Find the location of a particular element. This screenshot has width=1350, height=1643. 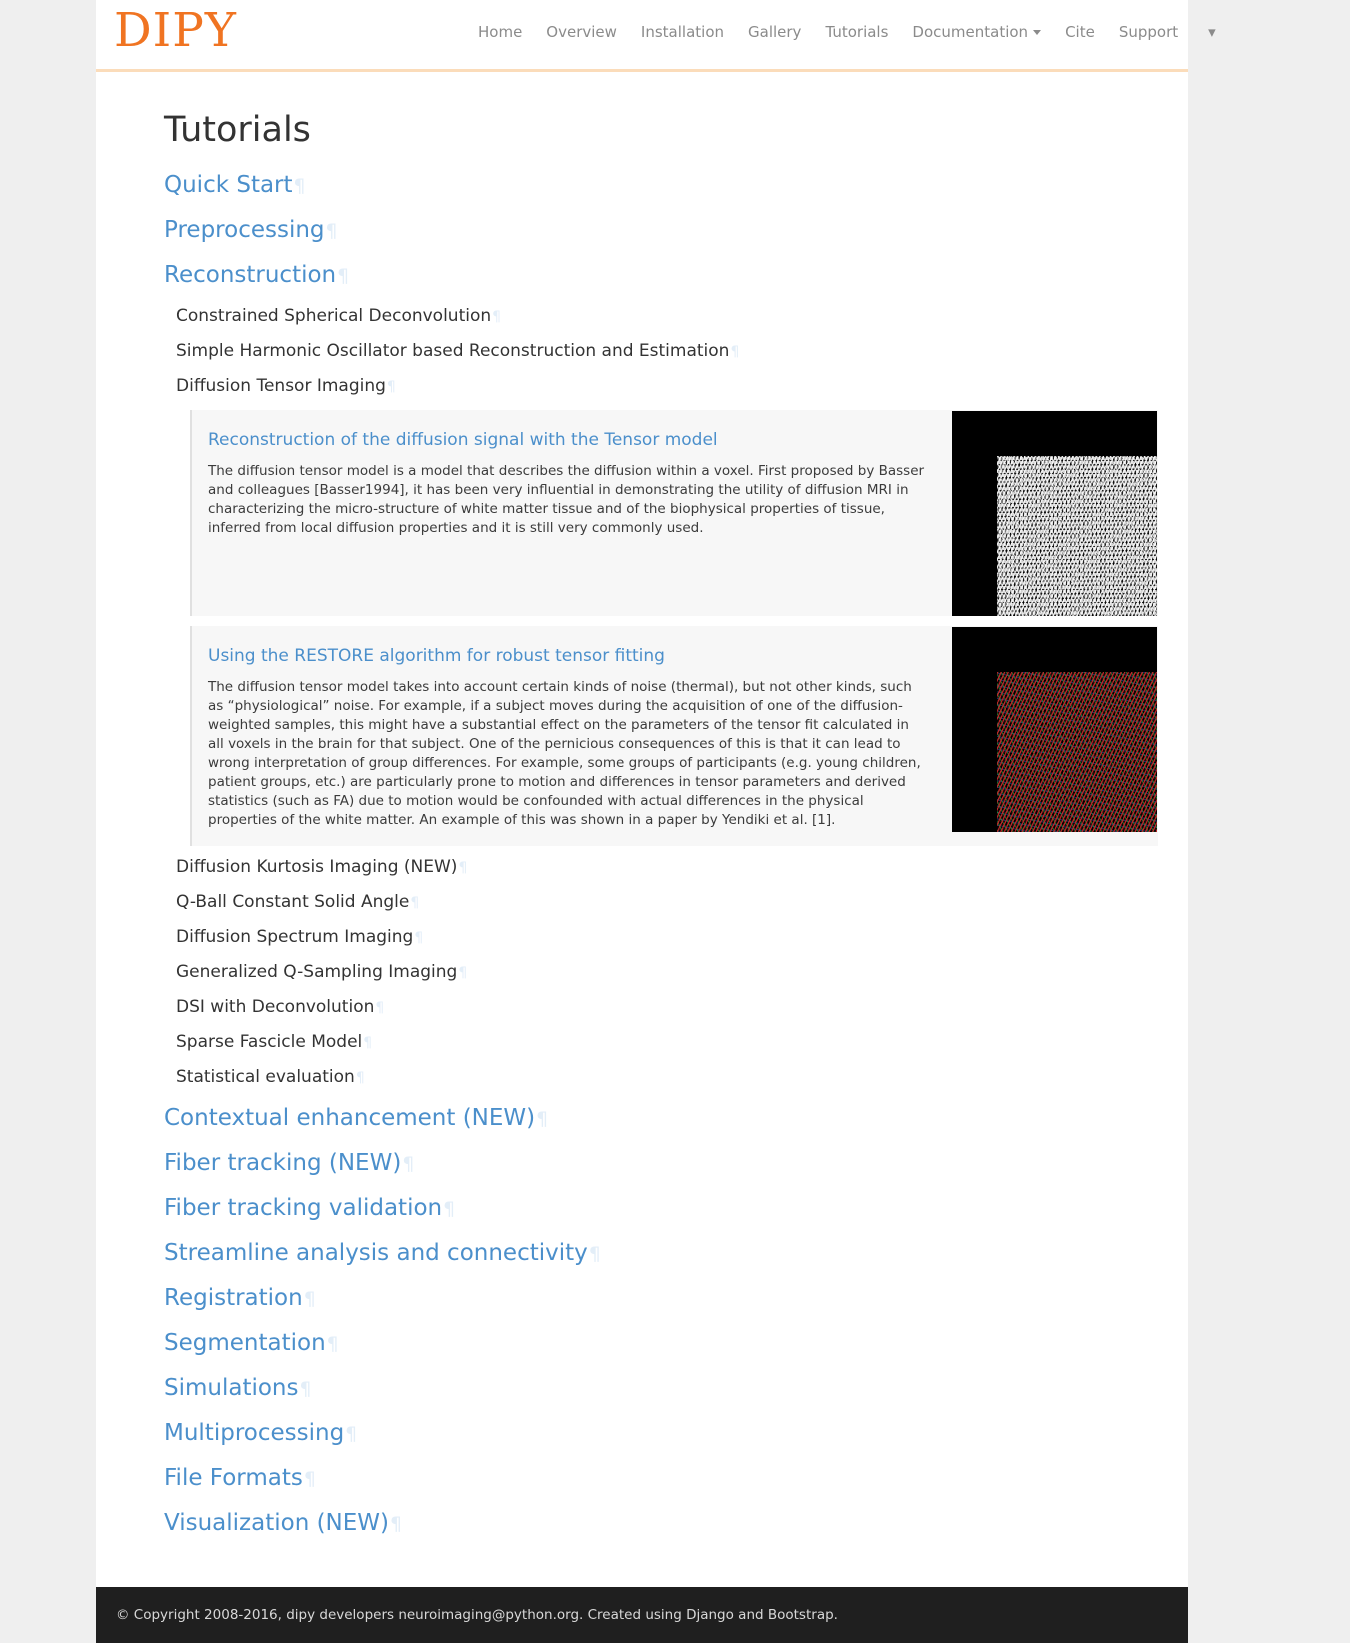

section-label: Contextual enhancement (NEW) is located at coordinates (350, 1118).